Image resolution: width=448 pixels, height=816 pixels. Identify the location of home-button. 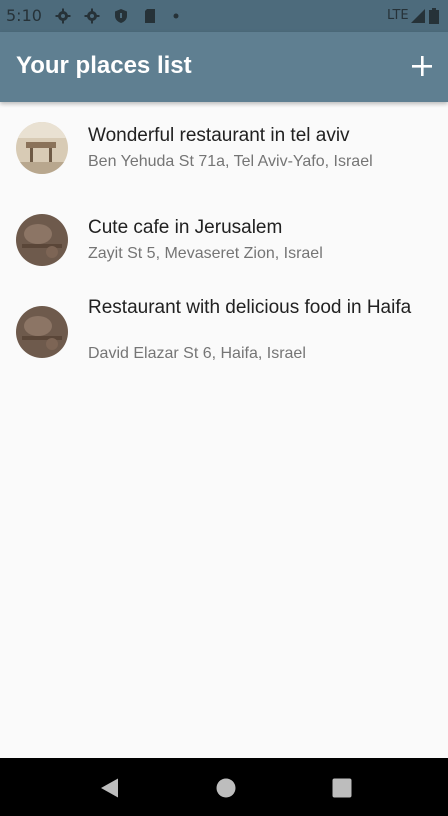
(226, 788).